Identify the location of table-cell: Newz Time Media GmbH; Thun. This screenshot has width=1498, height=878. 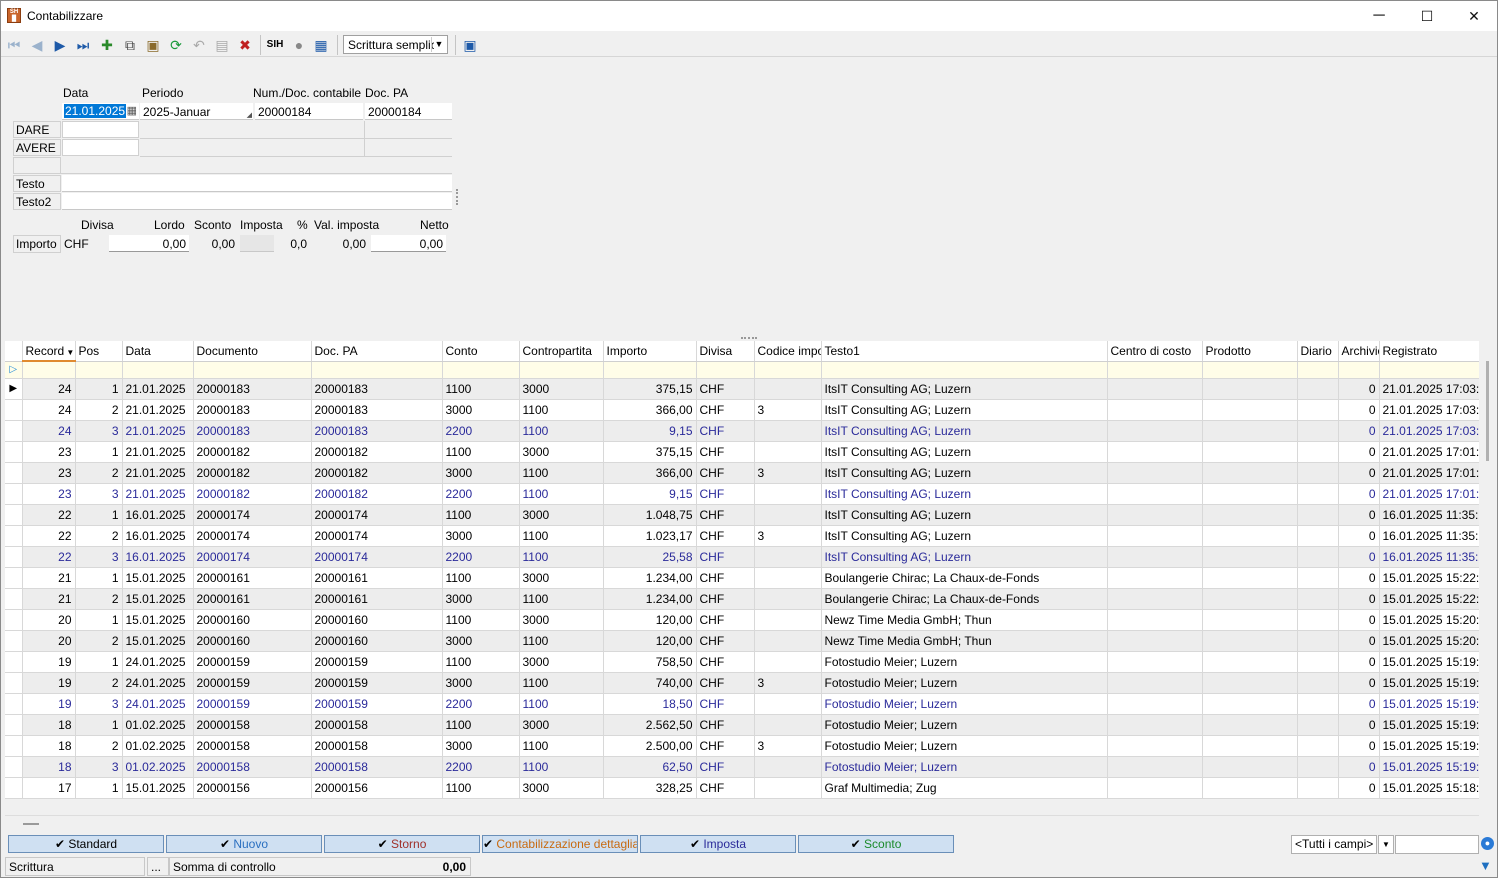
(964, 620).